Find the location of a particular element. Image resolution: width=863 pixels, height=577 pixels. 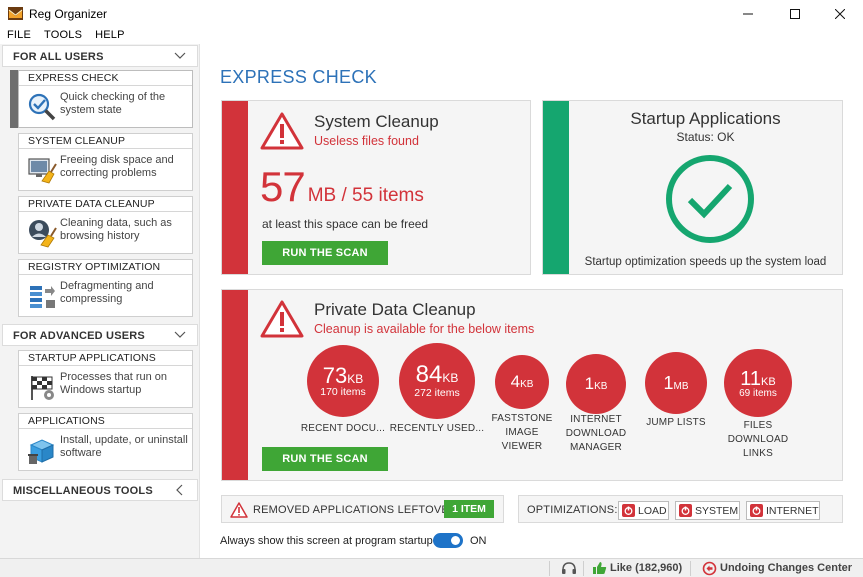

data-item-bubble: 4KB is located at coordinates (522, 382).